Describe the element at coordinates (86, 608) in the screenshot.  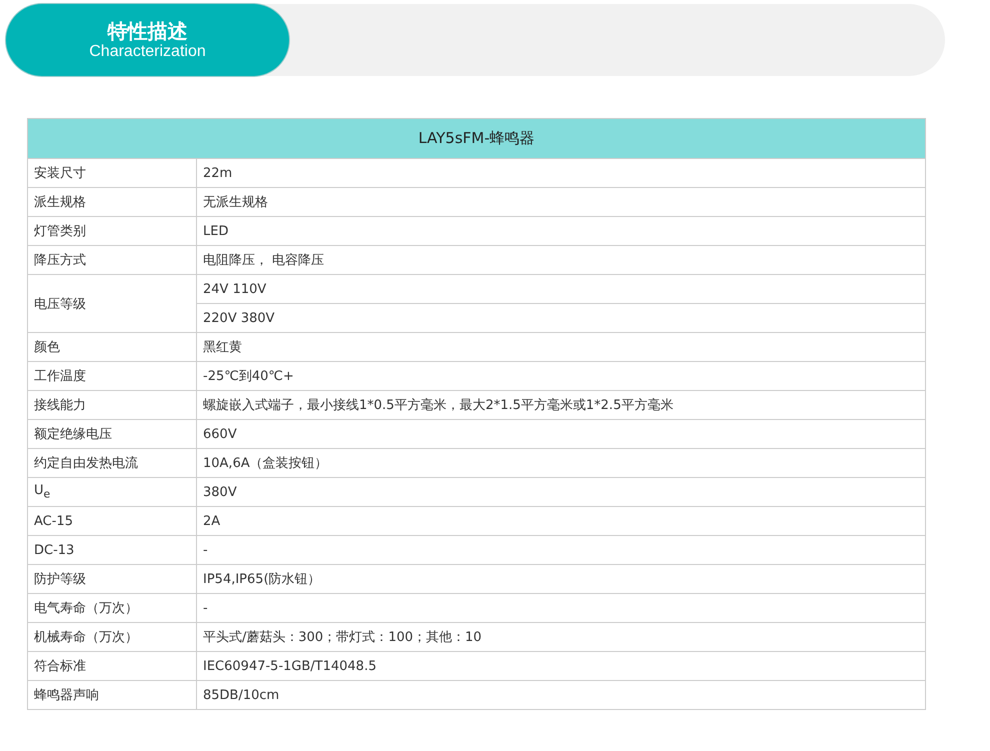
I see `spec-label: 电气寿命（万次）` at that location.